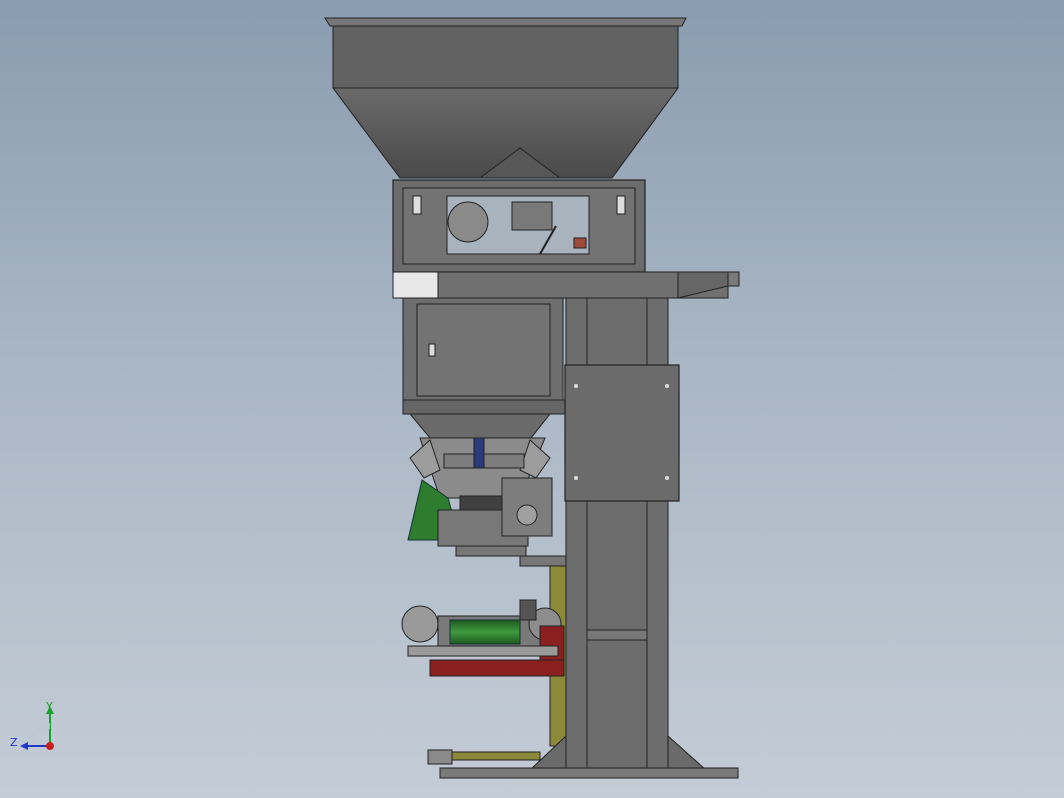 This screenshot has width=1064, height=798. Describe the element at coordinates (519, 226) in the screenshot. I see `weigh-box` at that location.